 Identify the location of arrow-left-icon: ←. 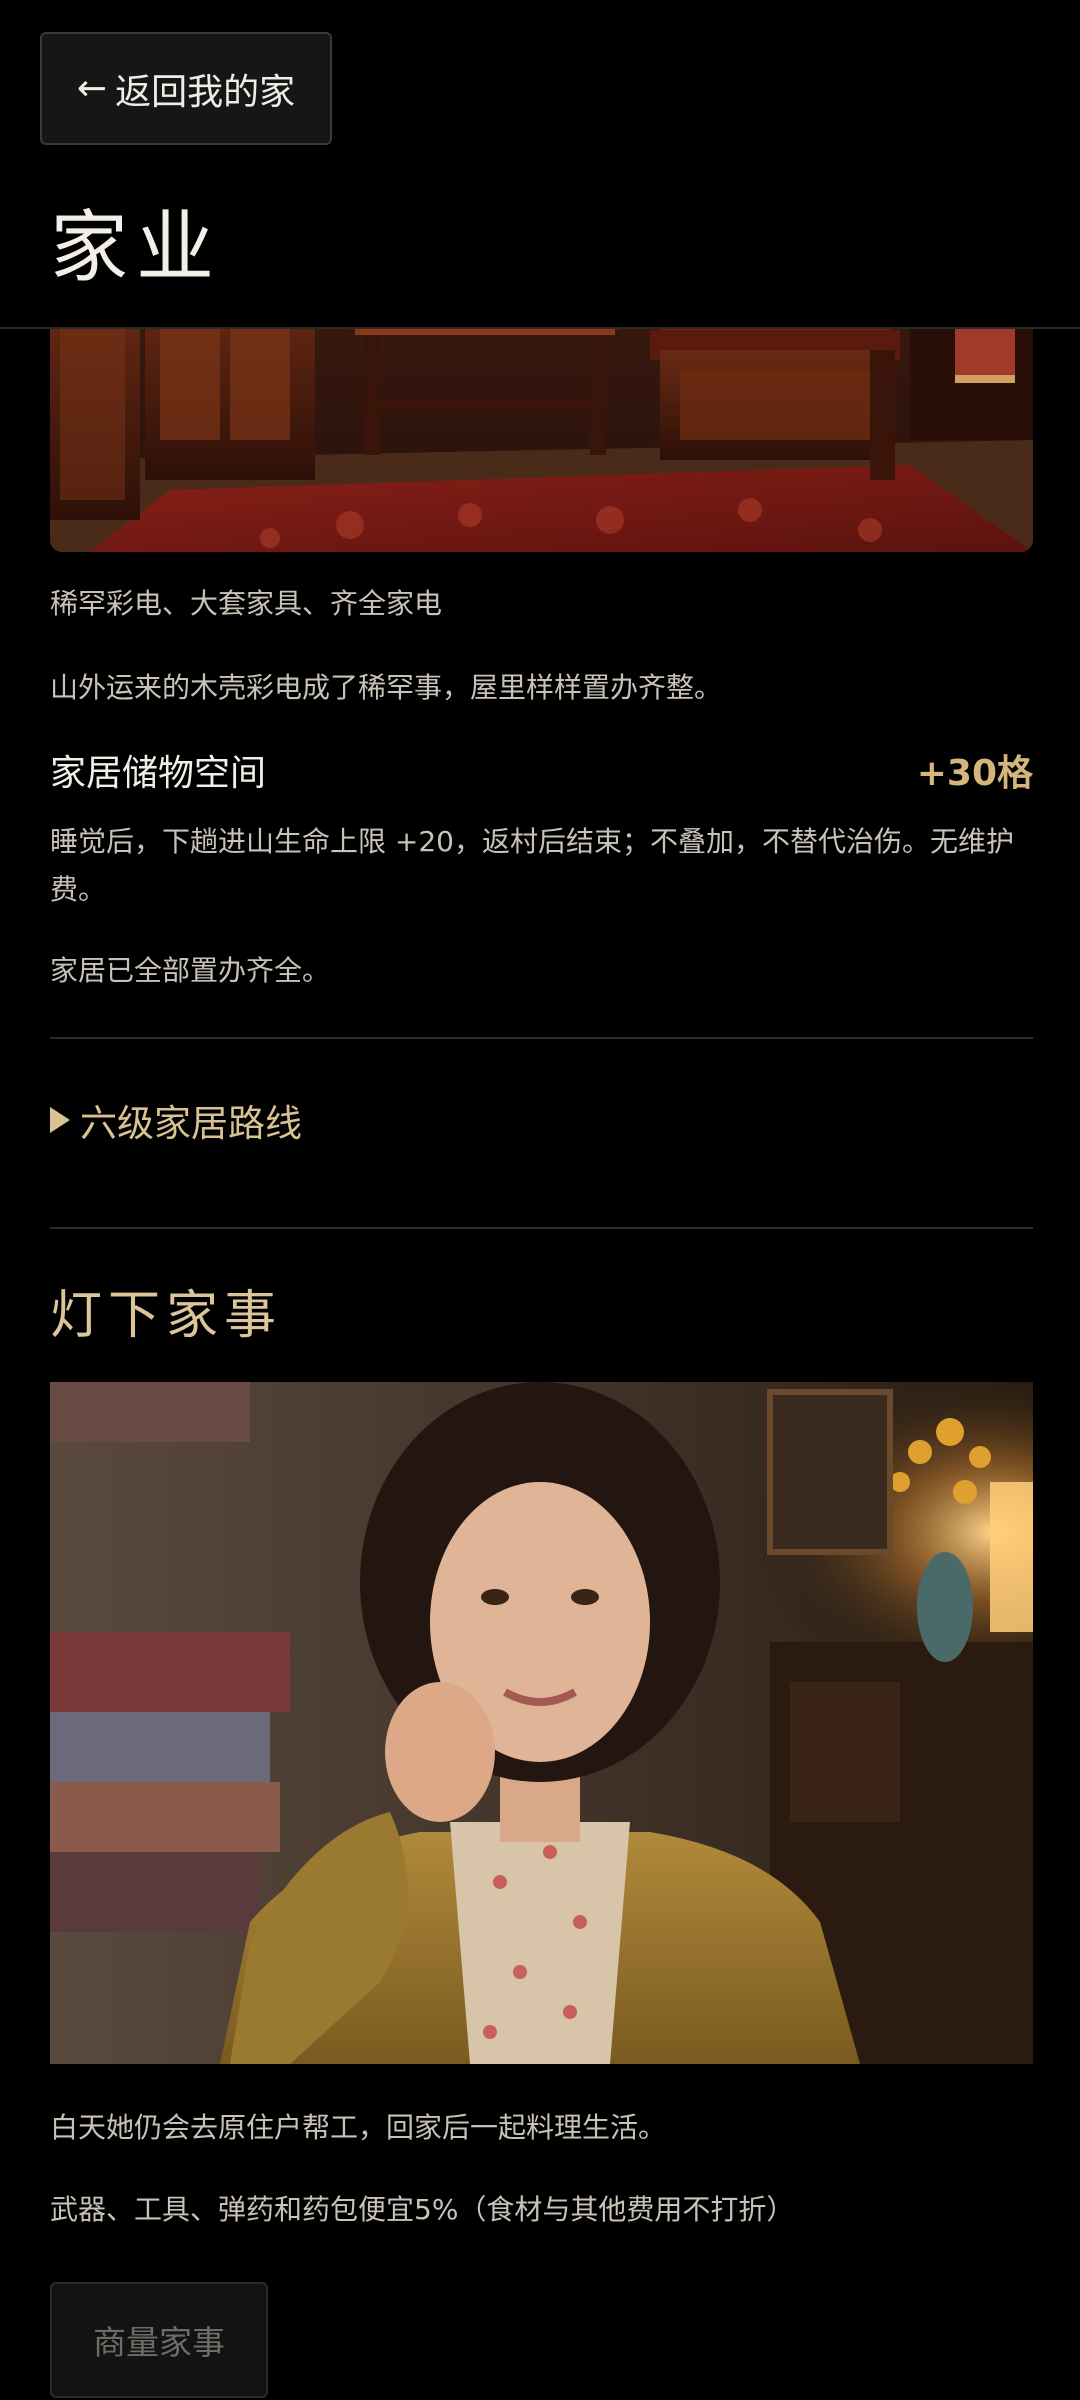
(92, 88).